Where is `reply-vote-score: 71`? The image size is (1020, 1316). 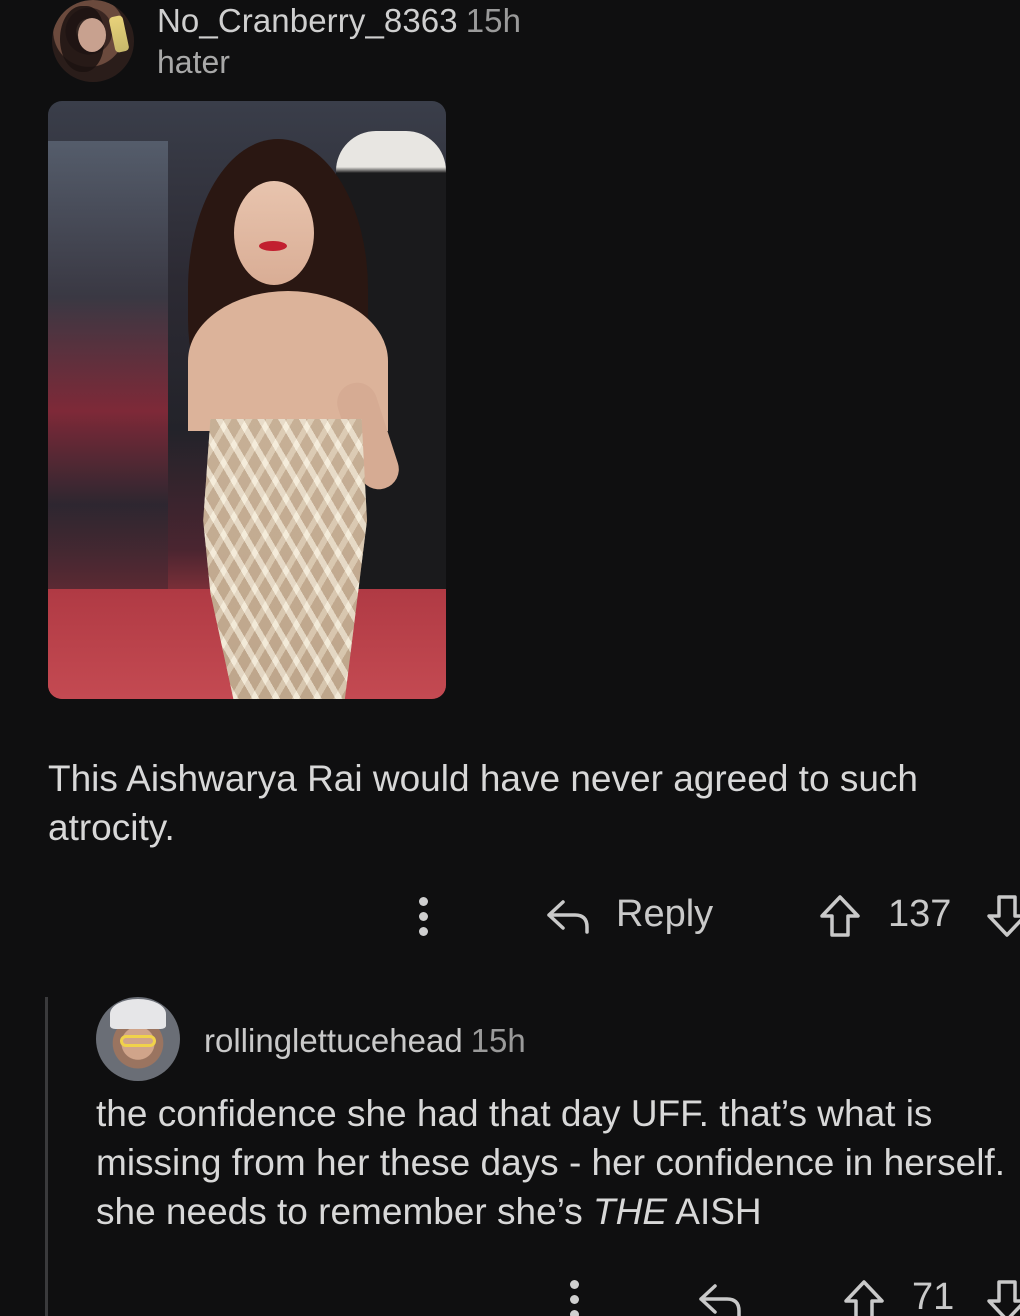
reply-vote-score: 71 is located at coordinates (933, 1296).